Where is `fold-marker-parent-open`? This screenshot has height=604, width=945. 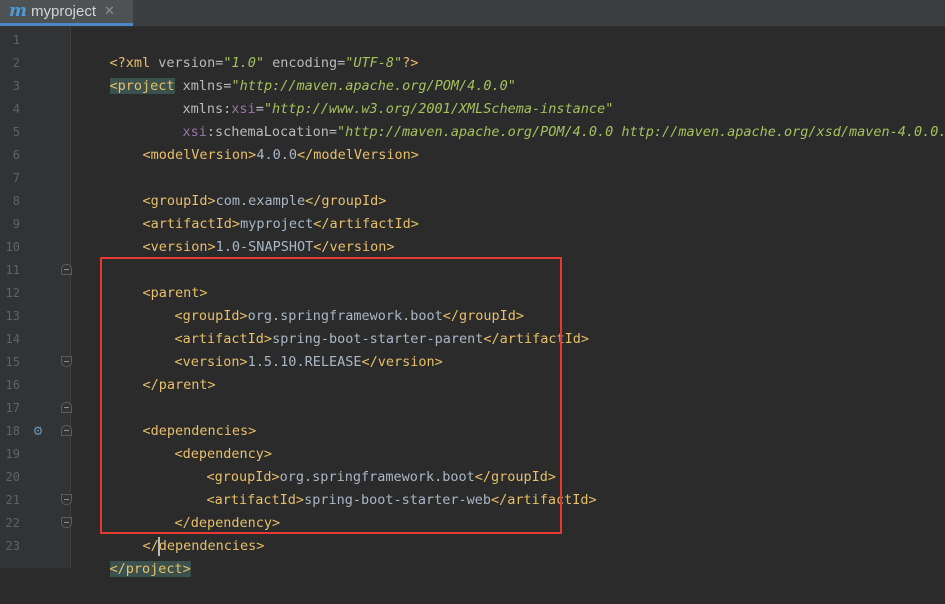 fold-marker-parent-open is located at coordinates (66, 269).